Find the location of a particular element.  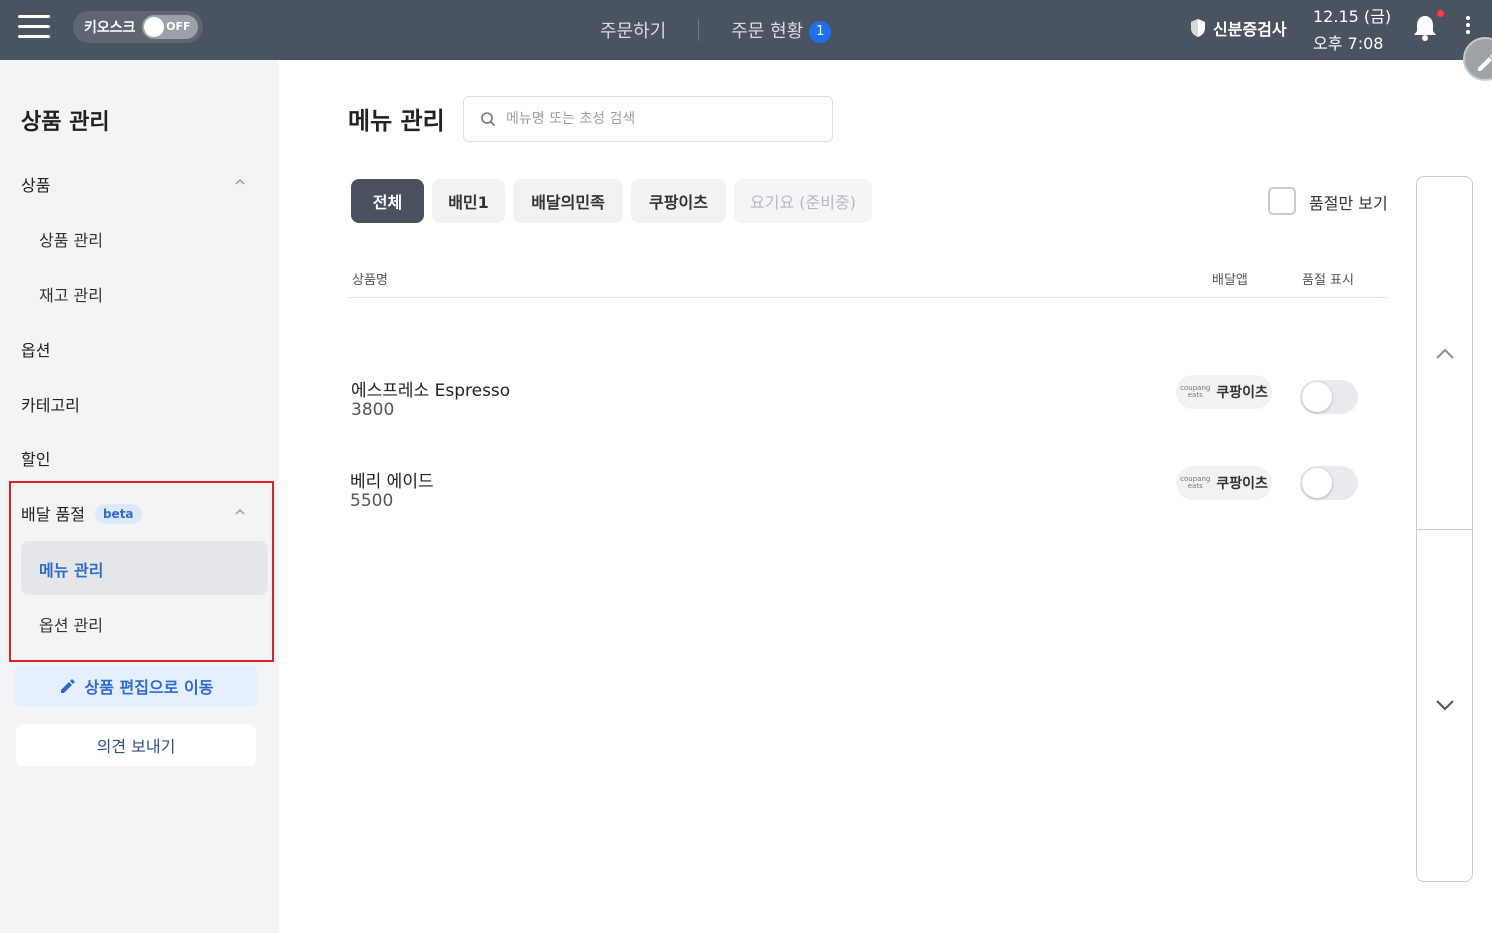

scroll-control-panel is located at coordinates (1444, 529).